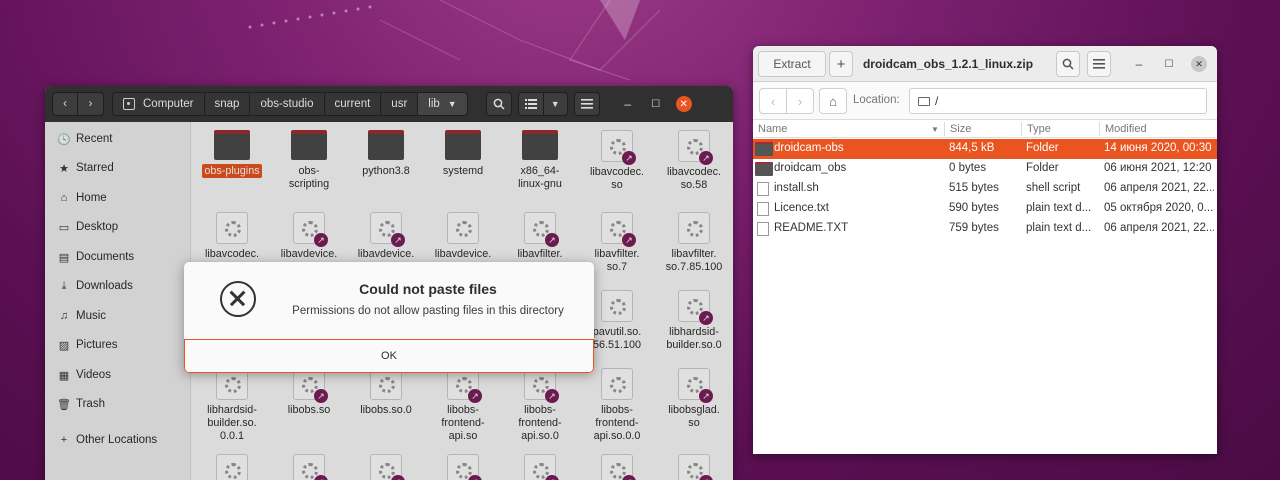 The image size is (1280, 480). Describe the element at coordinates (796, 188) in the screenshot. I see `row-name: install.sh` at that location.